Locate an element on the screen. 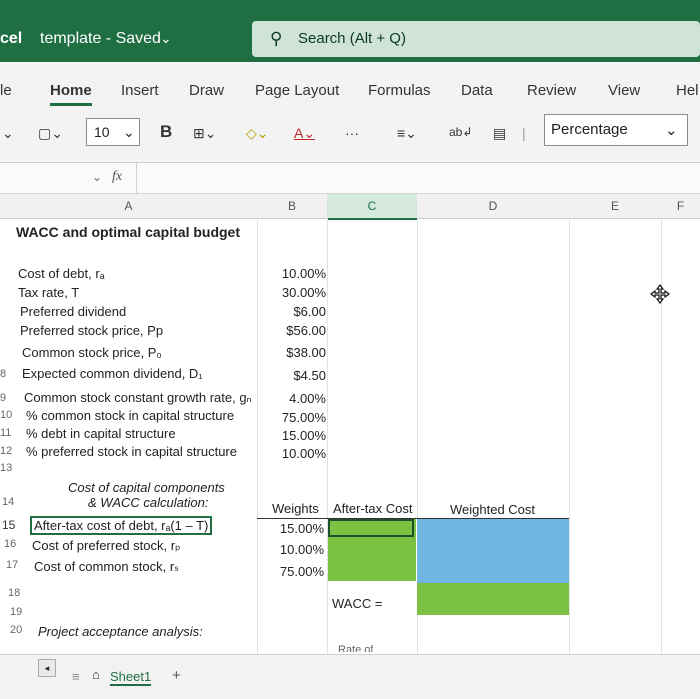 This screenshot has width=700, height=699. bold-button: B is located at coordinates (166, 132).